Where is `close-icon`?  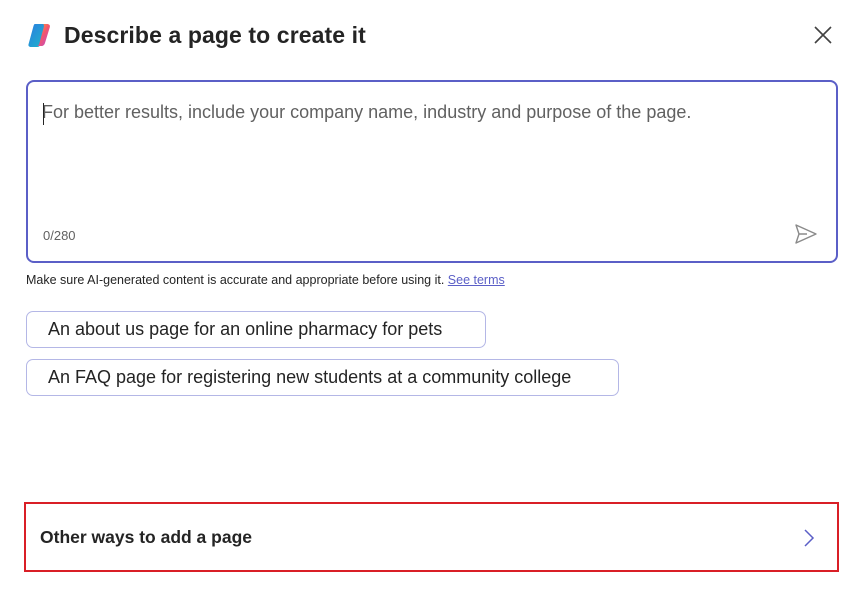 close-icon is located at coordinates (823, 35).